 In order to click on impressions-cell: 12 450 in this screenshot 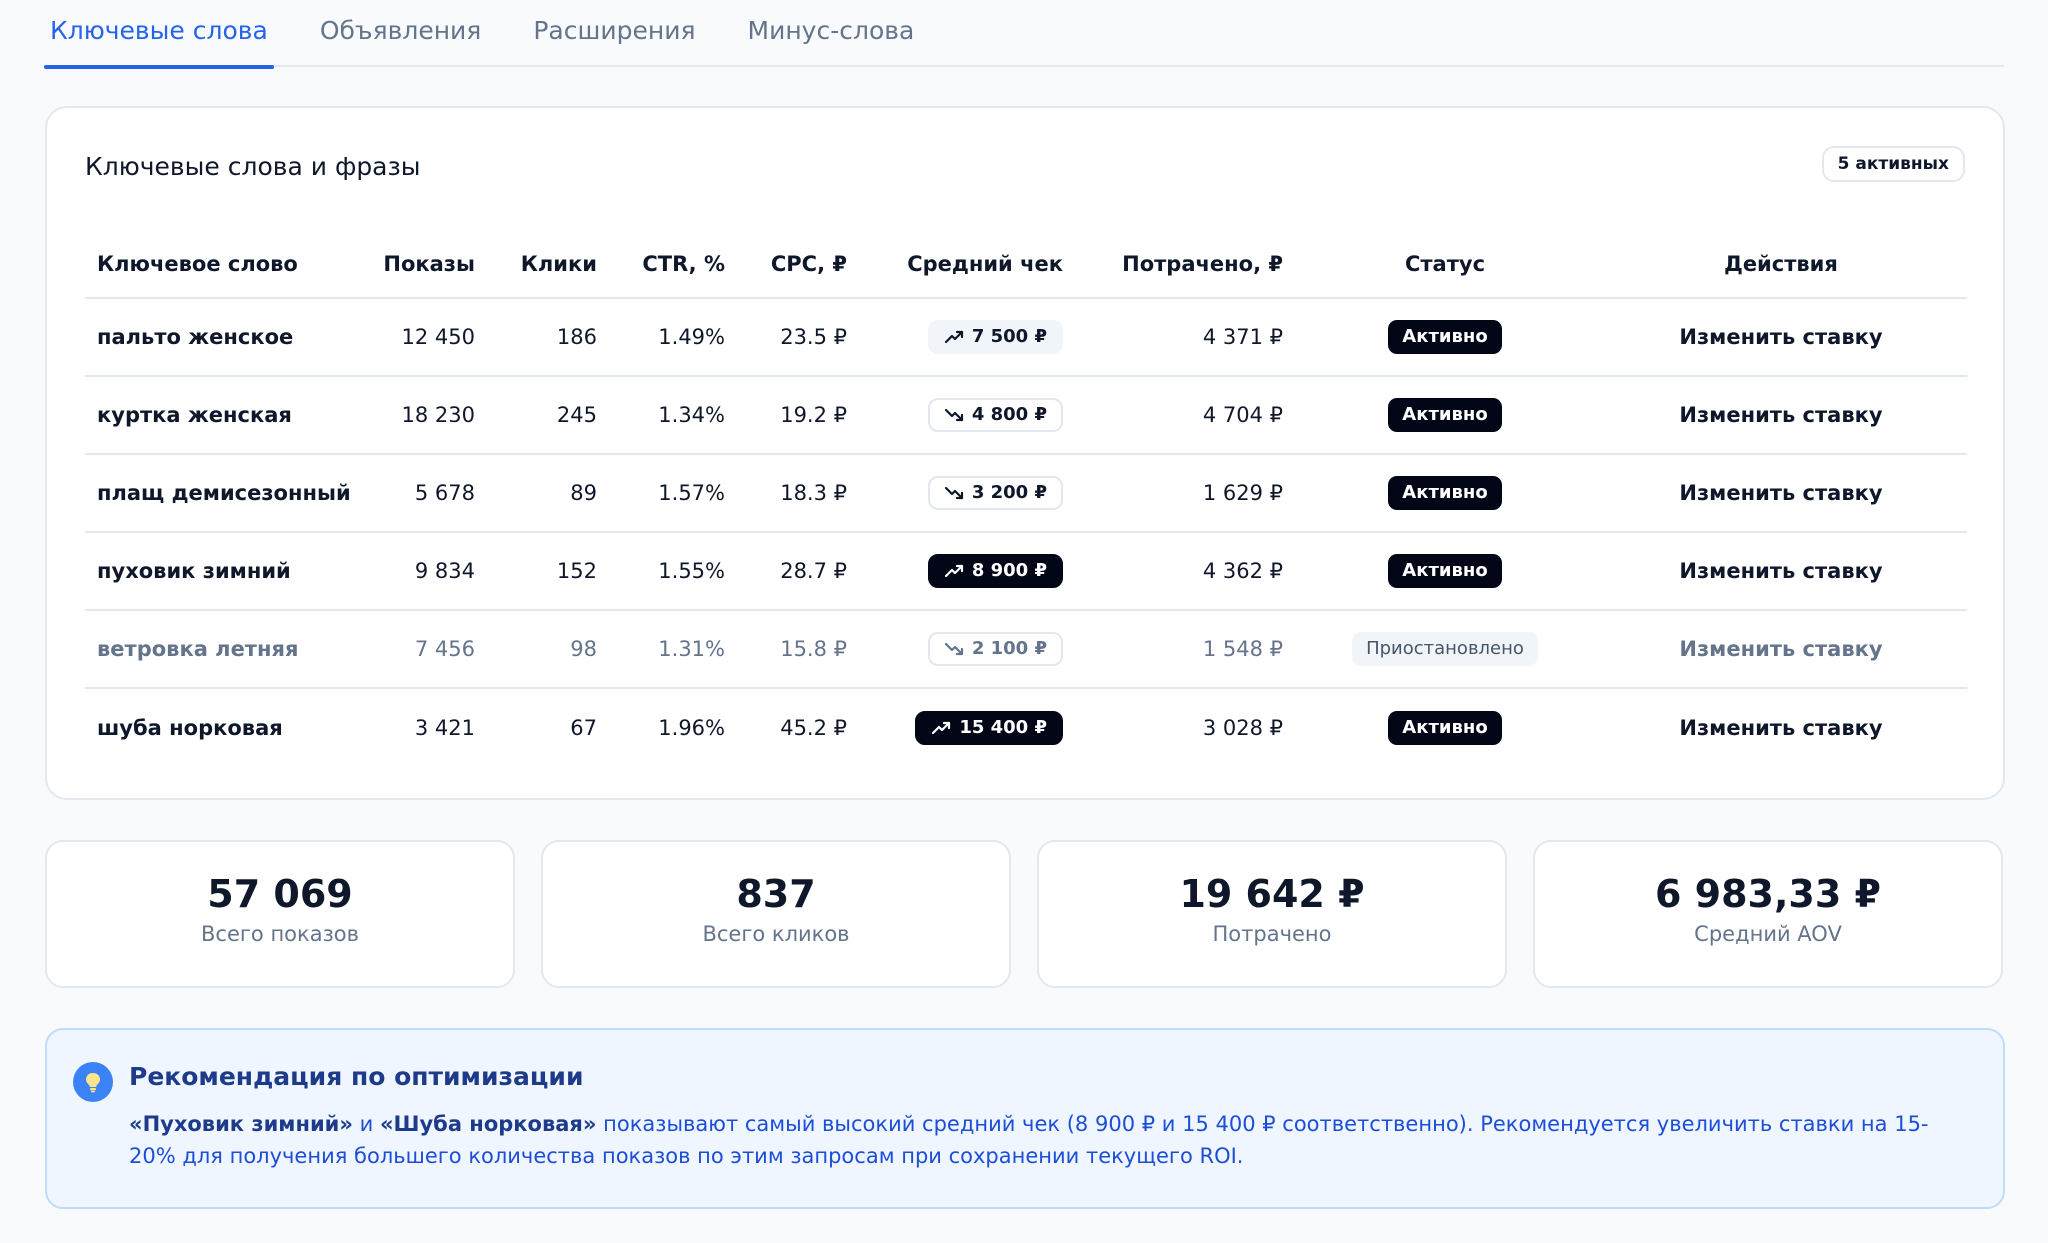, I will do `click(416, 337)`.